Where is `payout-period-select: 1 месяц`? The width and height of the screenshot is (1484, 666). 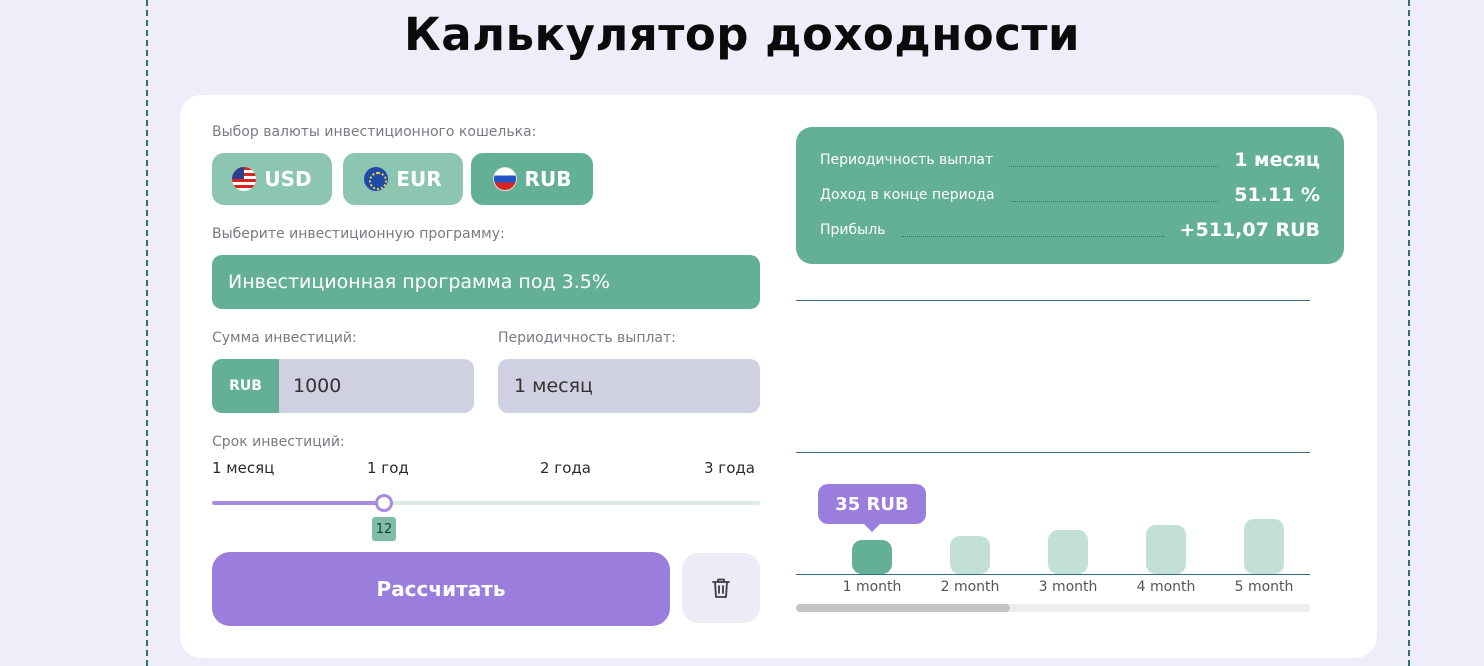
payout-period-select: 1 месяц is located at coordinates (629, 386).